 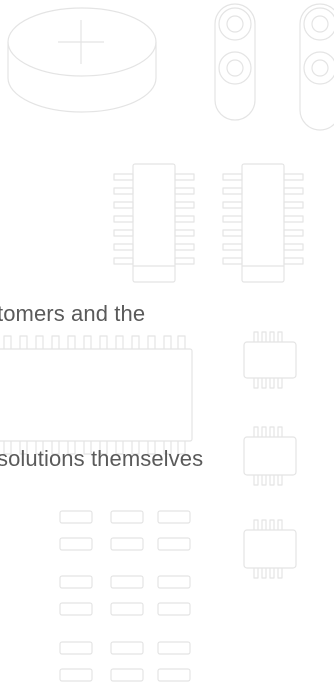 What do you see at coordinates (82, 60) in the screenshot?
I see `coin-battery-icon` at bounding box center [82, 60].